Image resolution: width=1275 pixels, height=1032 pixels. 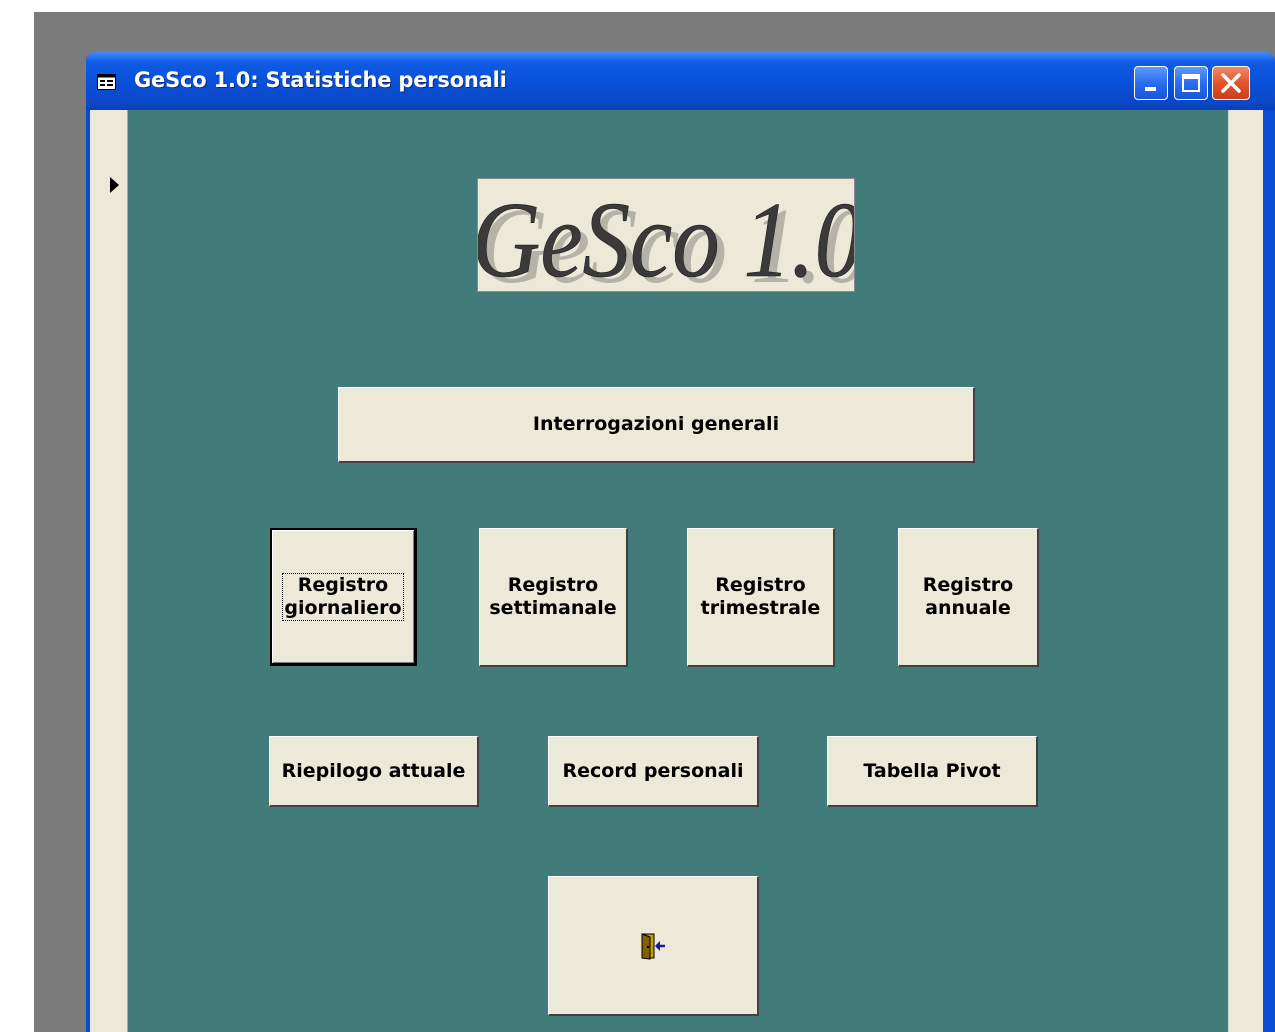 I want to click on logo-text: GeSco 1.0, so click(x=666, y=236).